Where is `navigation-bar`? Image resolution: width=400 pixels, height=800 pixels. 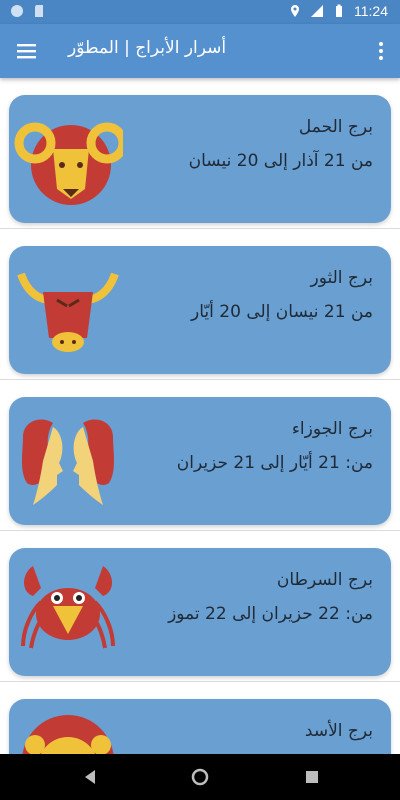 navigation-bar is located at coordinates (200, 777).